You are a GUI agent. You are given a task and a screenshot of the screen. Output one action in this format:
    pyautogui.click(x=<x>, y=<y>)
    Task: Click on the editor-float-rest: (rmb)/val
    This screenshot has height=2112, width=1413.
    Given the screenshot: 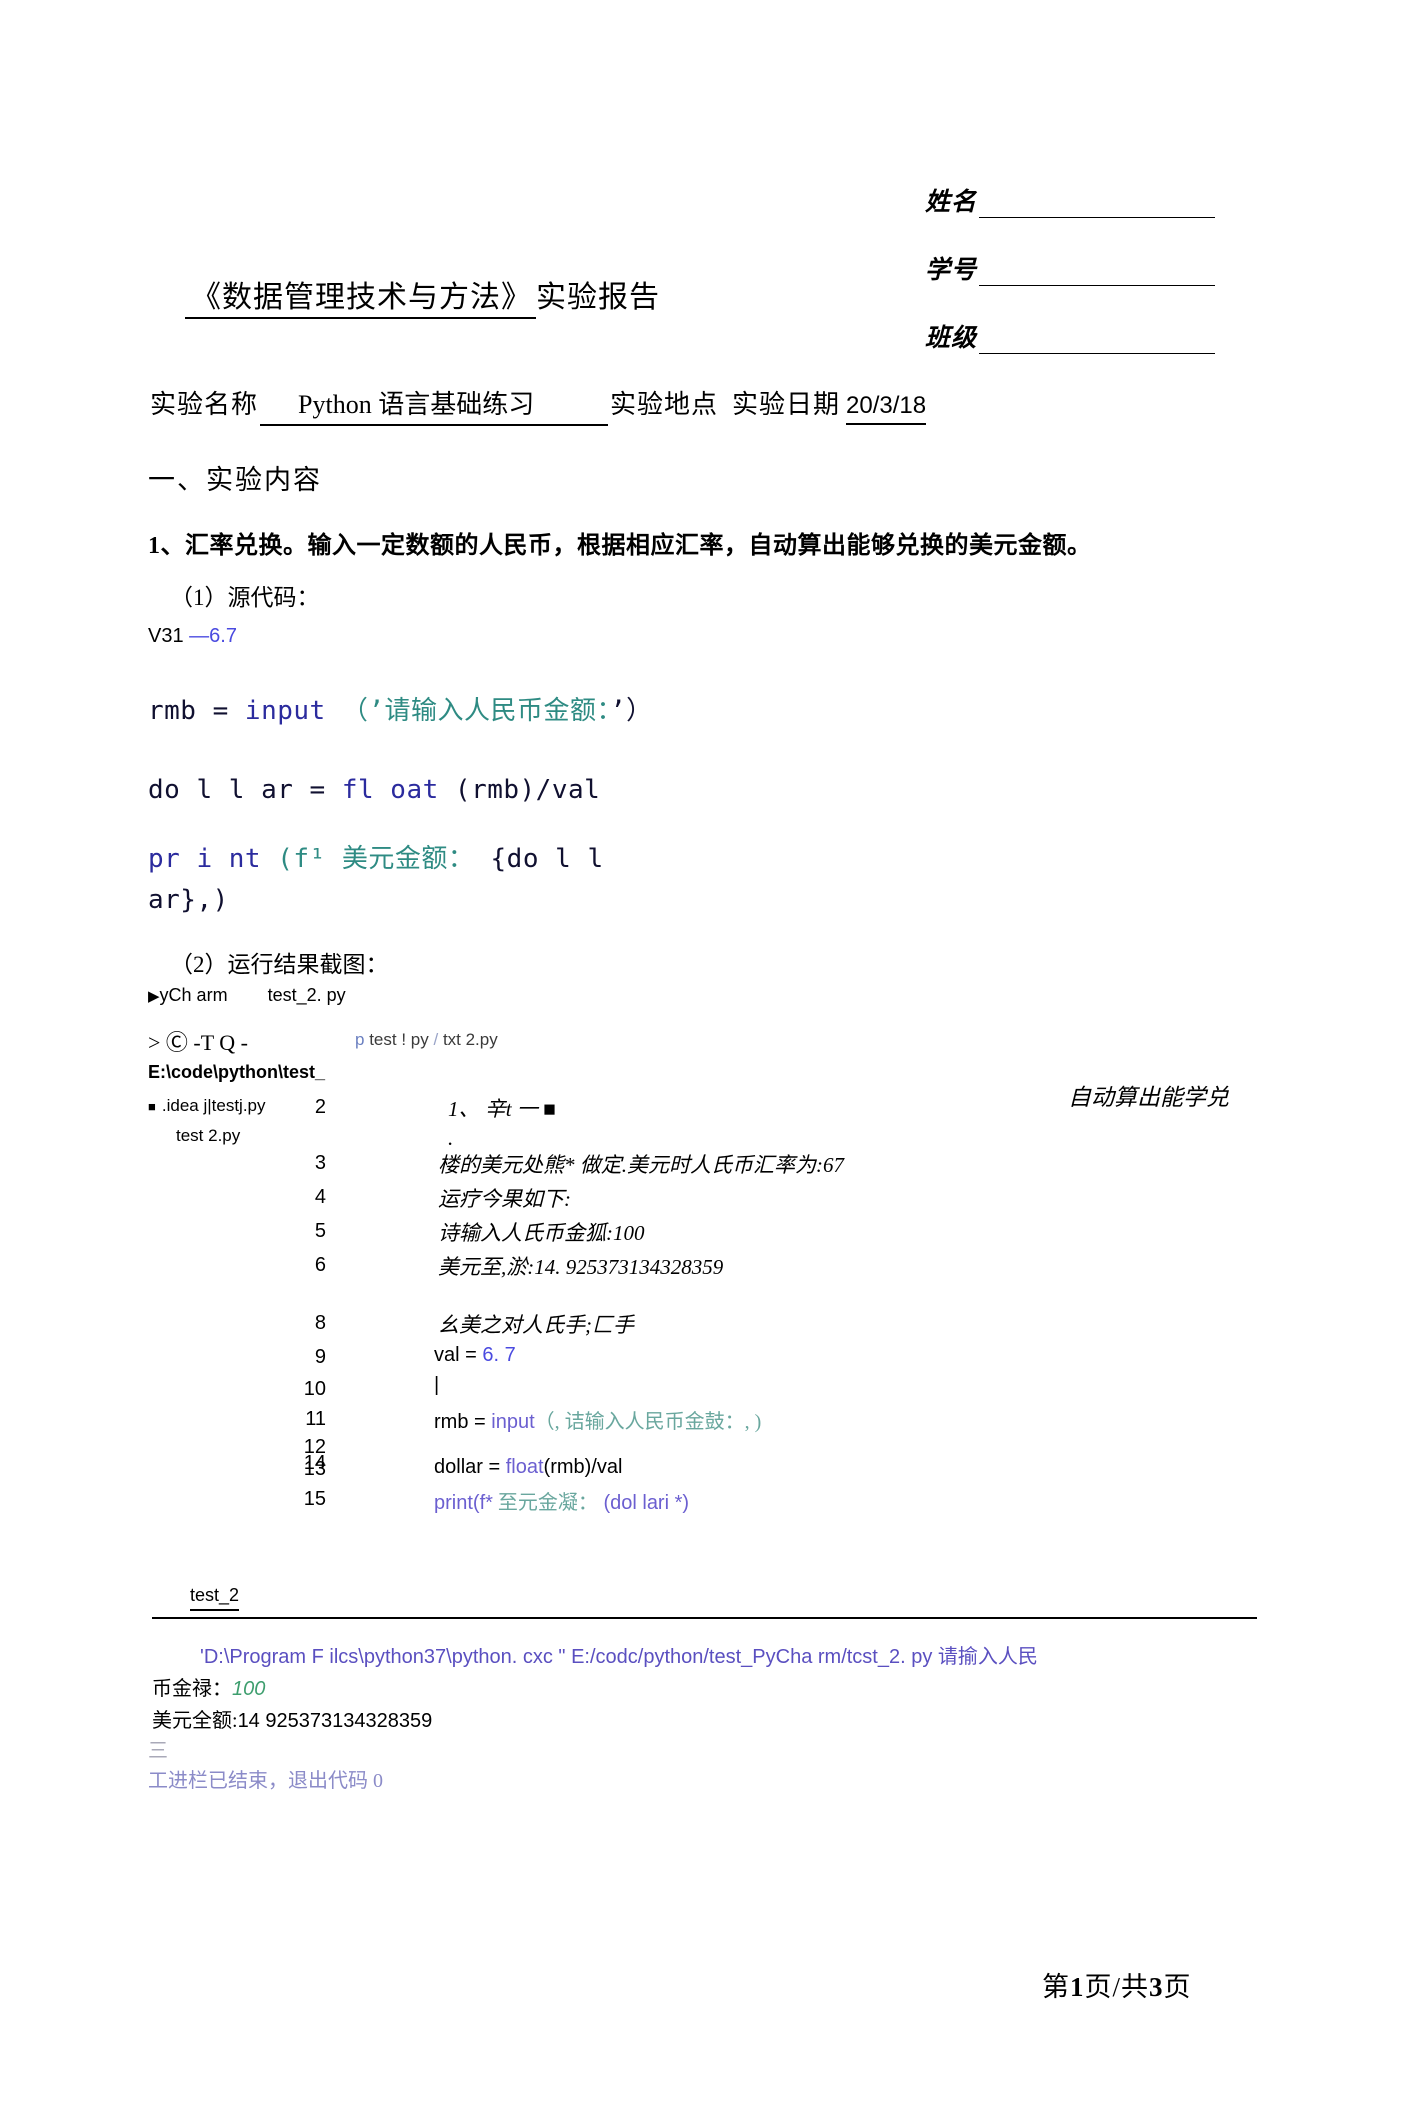 What is the action you would take?
    pyautogui.click(x=583, y=1467)
    